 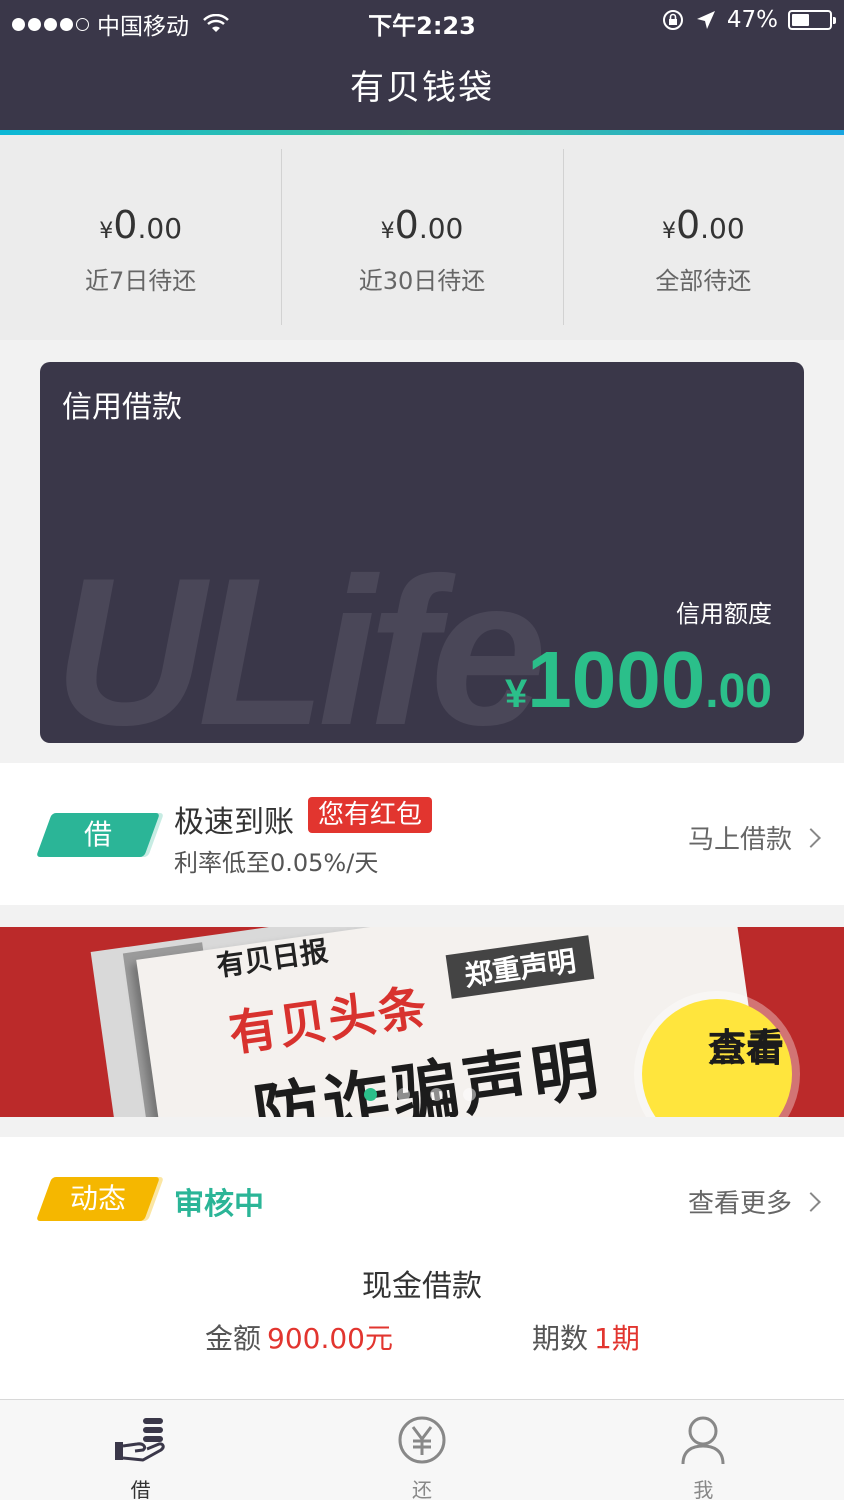 What do you see at coordinates (141, 281) in the screenshot?
I see `summary-label: 近7日待还` at bounding box center [141, 281].